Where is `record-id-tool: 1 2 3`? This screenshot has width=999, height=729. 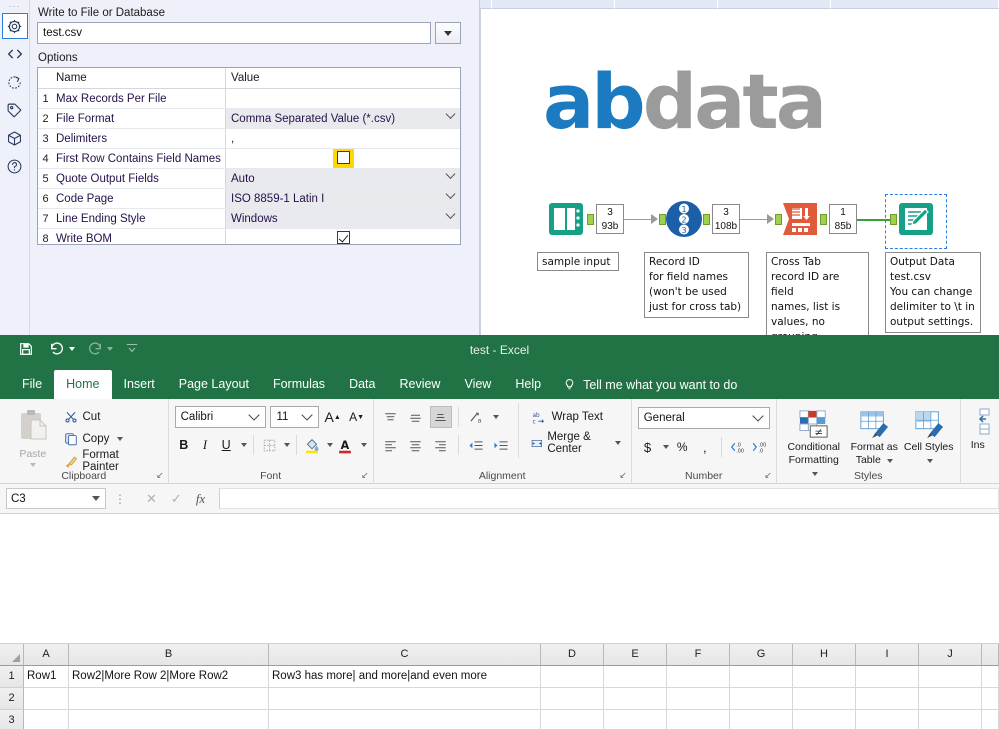
record-id-tool: 1 2 3 is located at coordinates (684, 219).